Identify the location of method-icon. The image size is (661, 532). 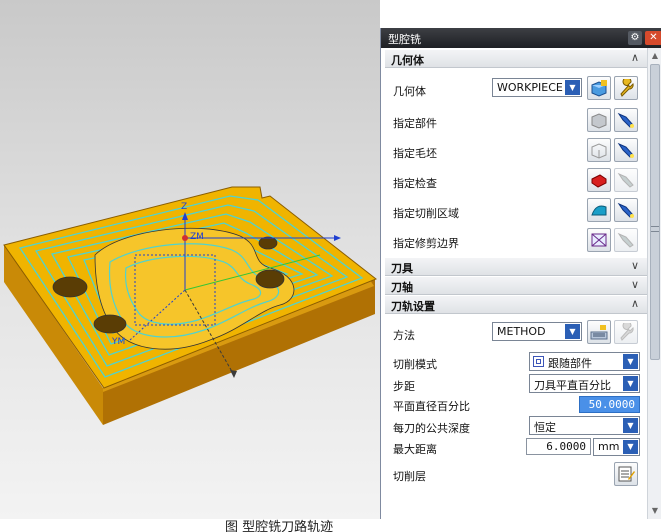
(599, 332).